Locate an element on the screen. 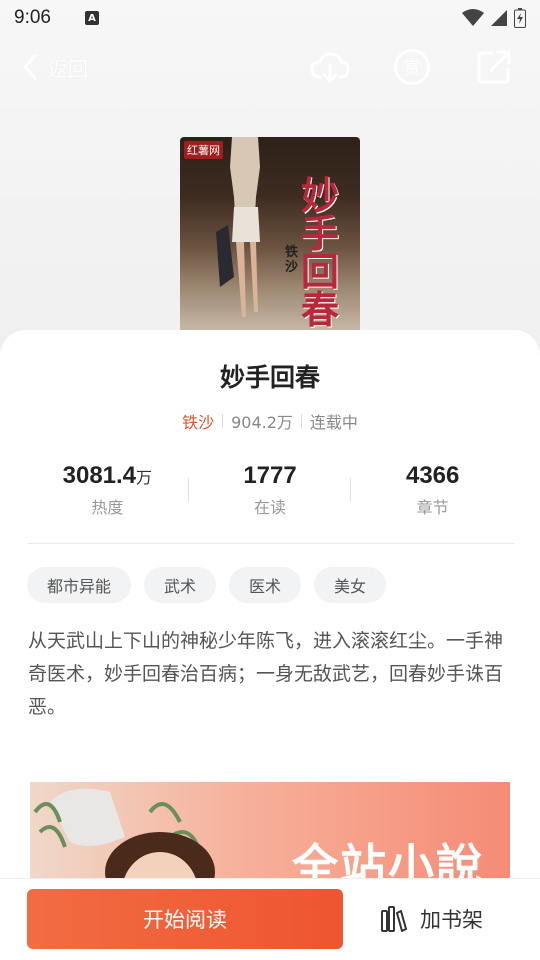 The image size is (540, 960). promo-banner: 全站小說 is located at coordinates (270, 830).